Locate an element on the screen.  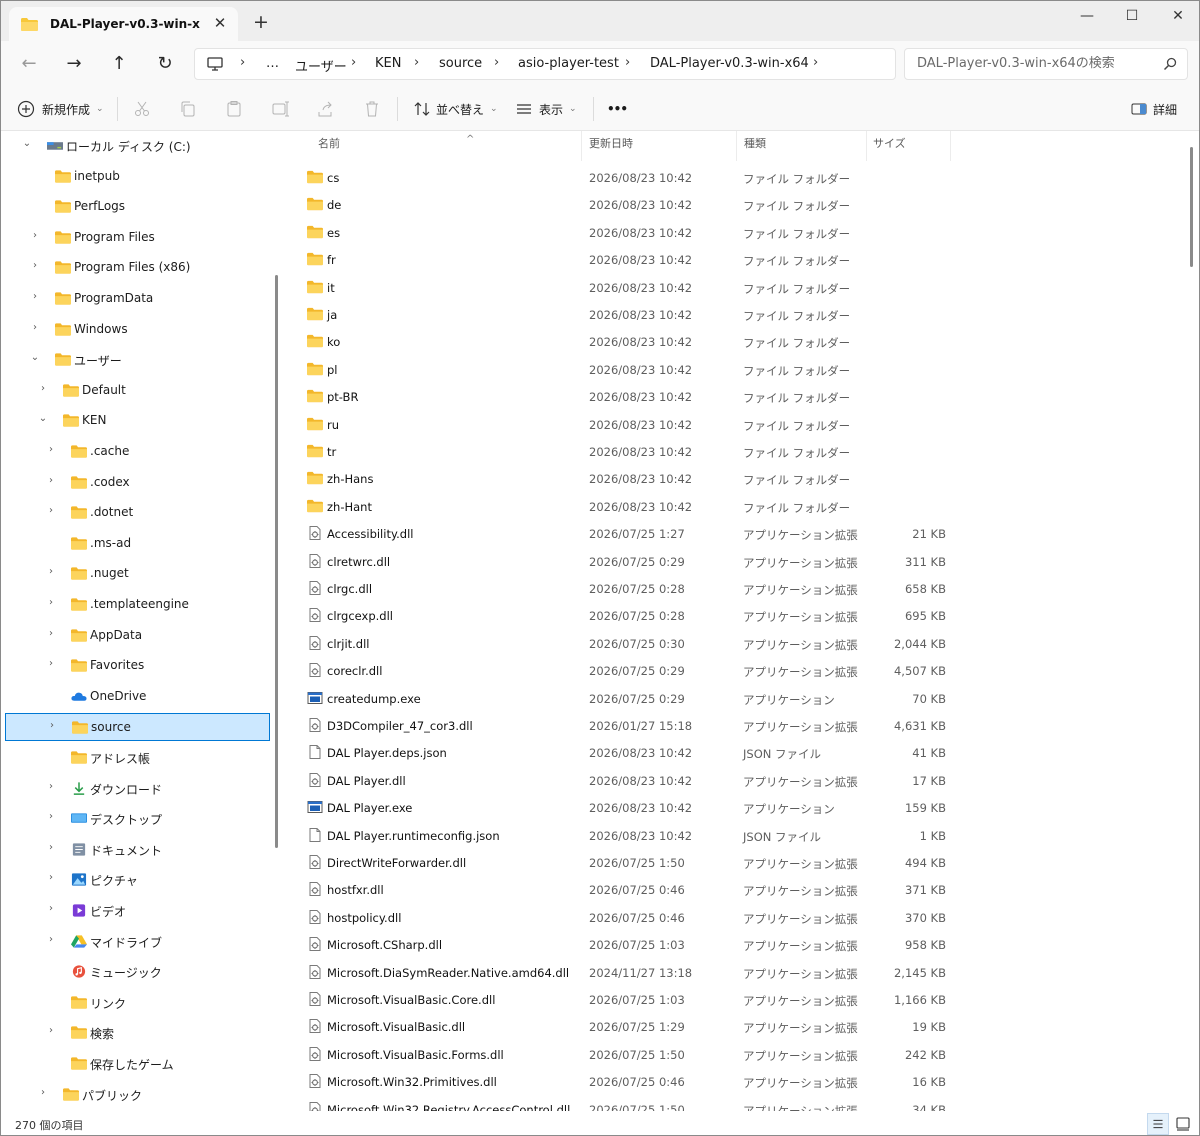
sidebar-item: › Favorites is located at coordinates (137, 666).